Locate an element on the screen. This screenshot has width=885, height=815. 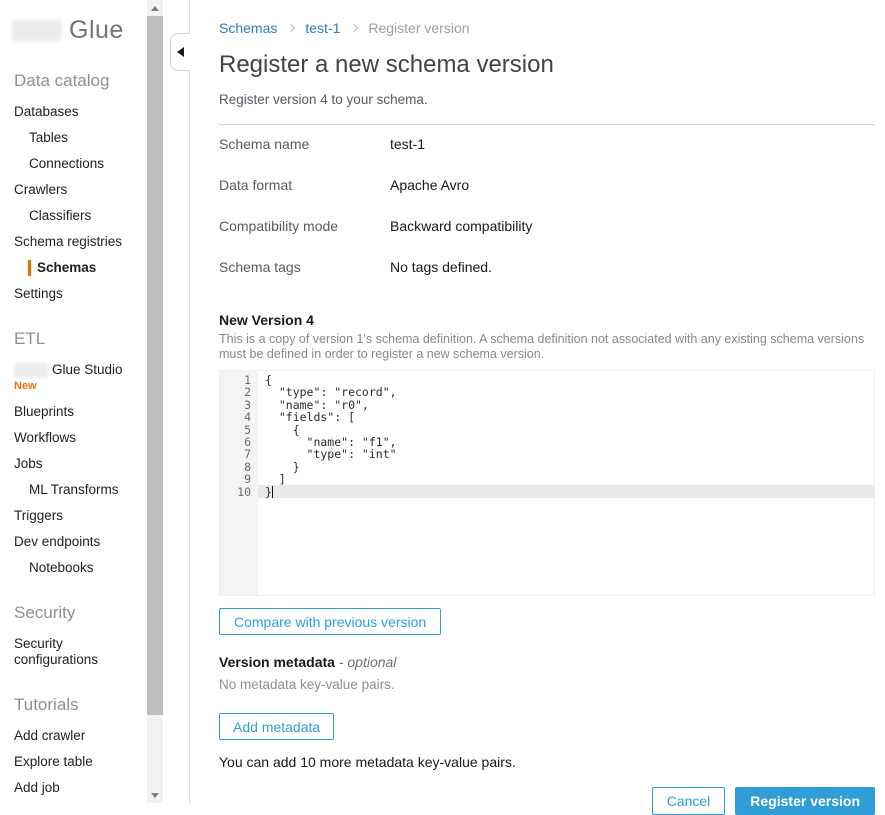
code-line: "type": "int" is located at coordinates (331, 454).